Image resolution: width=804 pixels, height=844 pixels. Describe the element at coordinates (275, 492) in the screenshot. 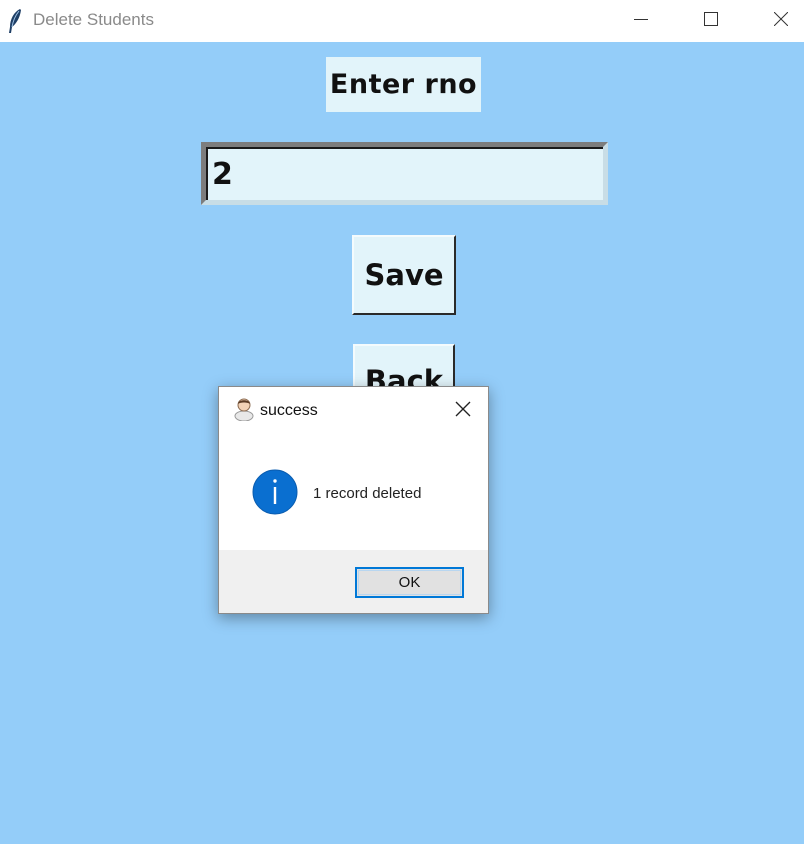

I see `info-icon` at that location.